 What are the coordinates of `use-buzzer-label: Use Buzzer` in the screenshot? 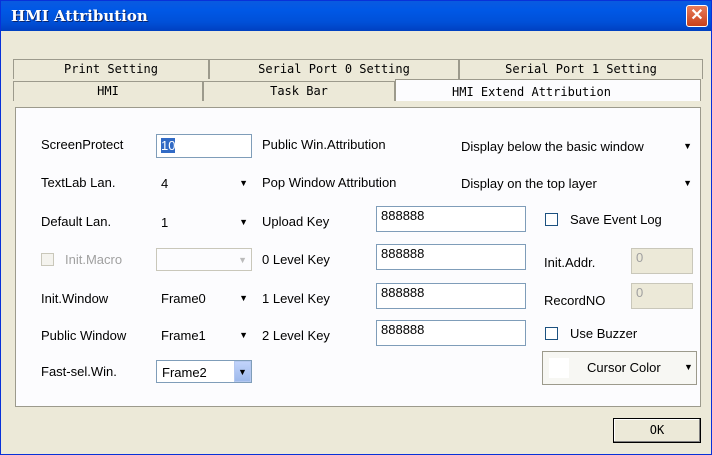 It's located at (604, 333).